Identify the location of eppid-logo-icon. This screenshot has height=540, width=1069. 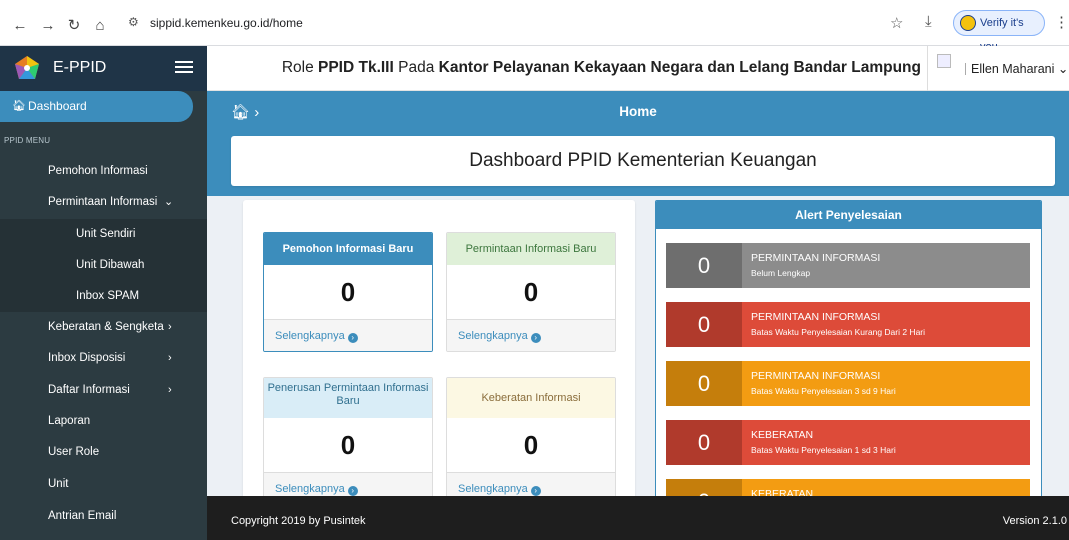
(27, 67).